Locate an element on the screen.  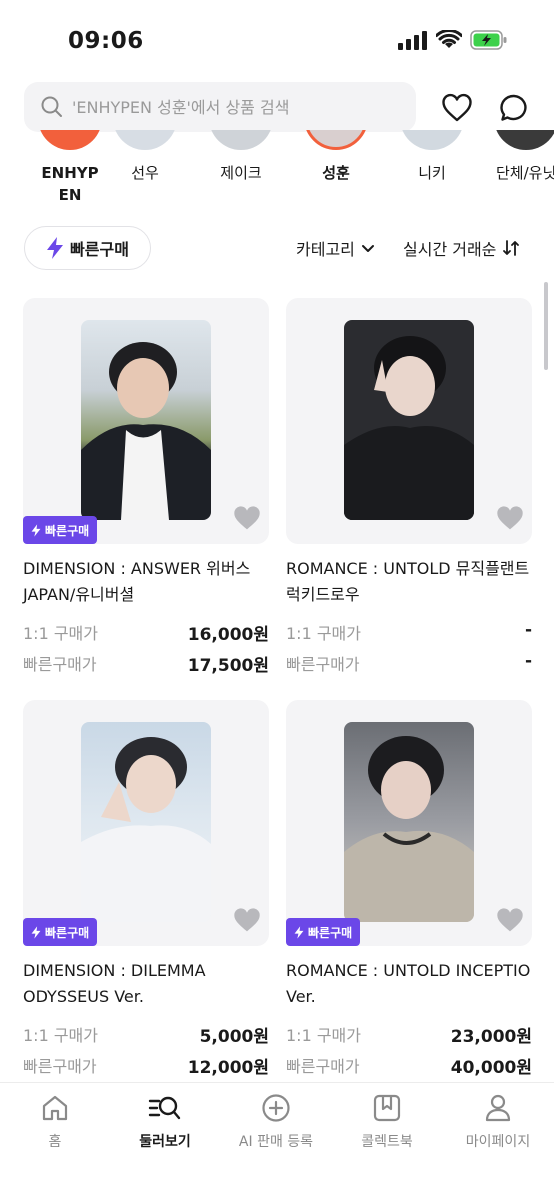
quick-buy-badge: 빠른구매 is located at coordinates (323, 932).